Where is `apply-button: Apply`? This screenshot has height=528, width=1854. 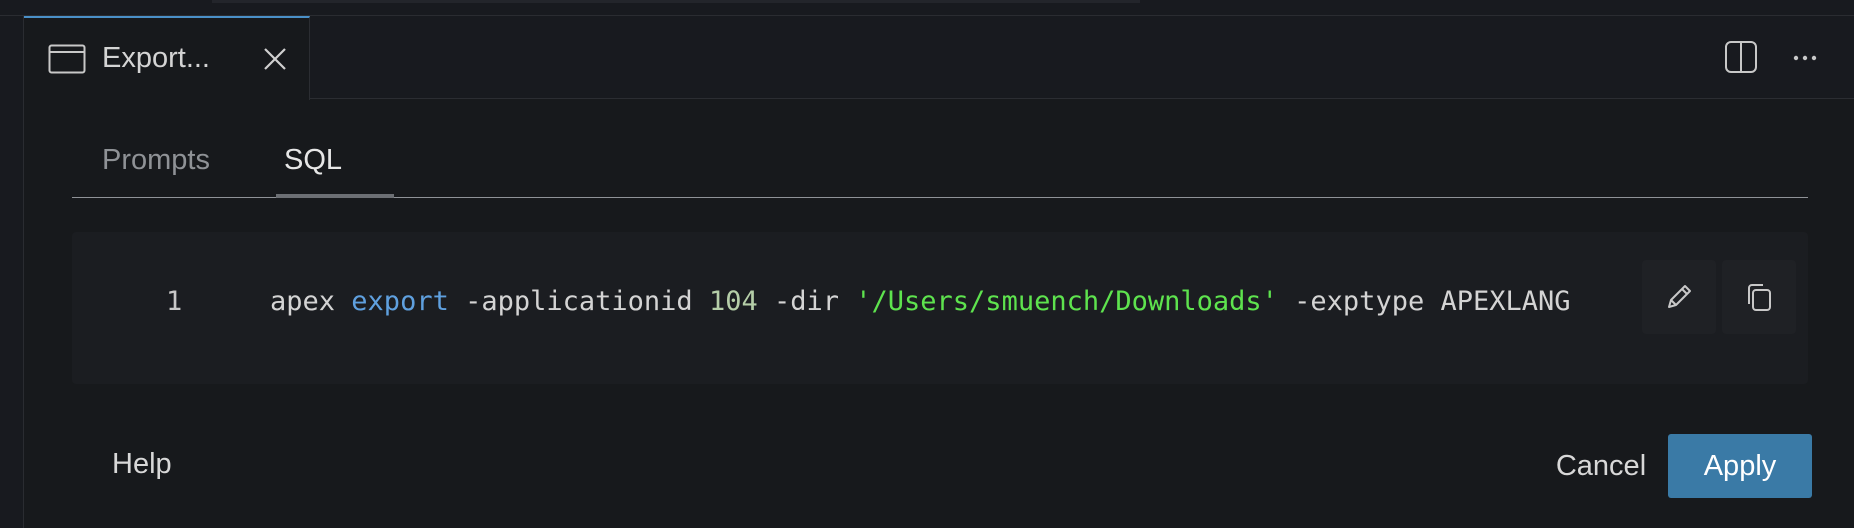
apply-button: Apply is located at coordinates (1740, 466).